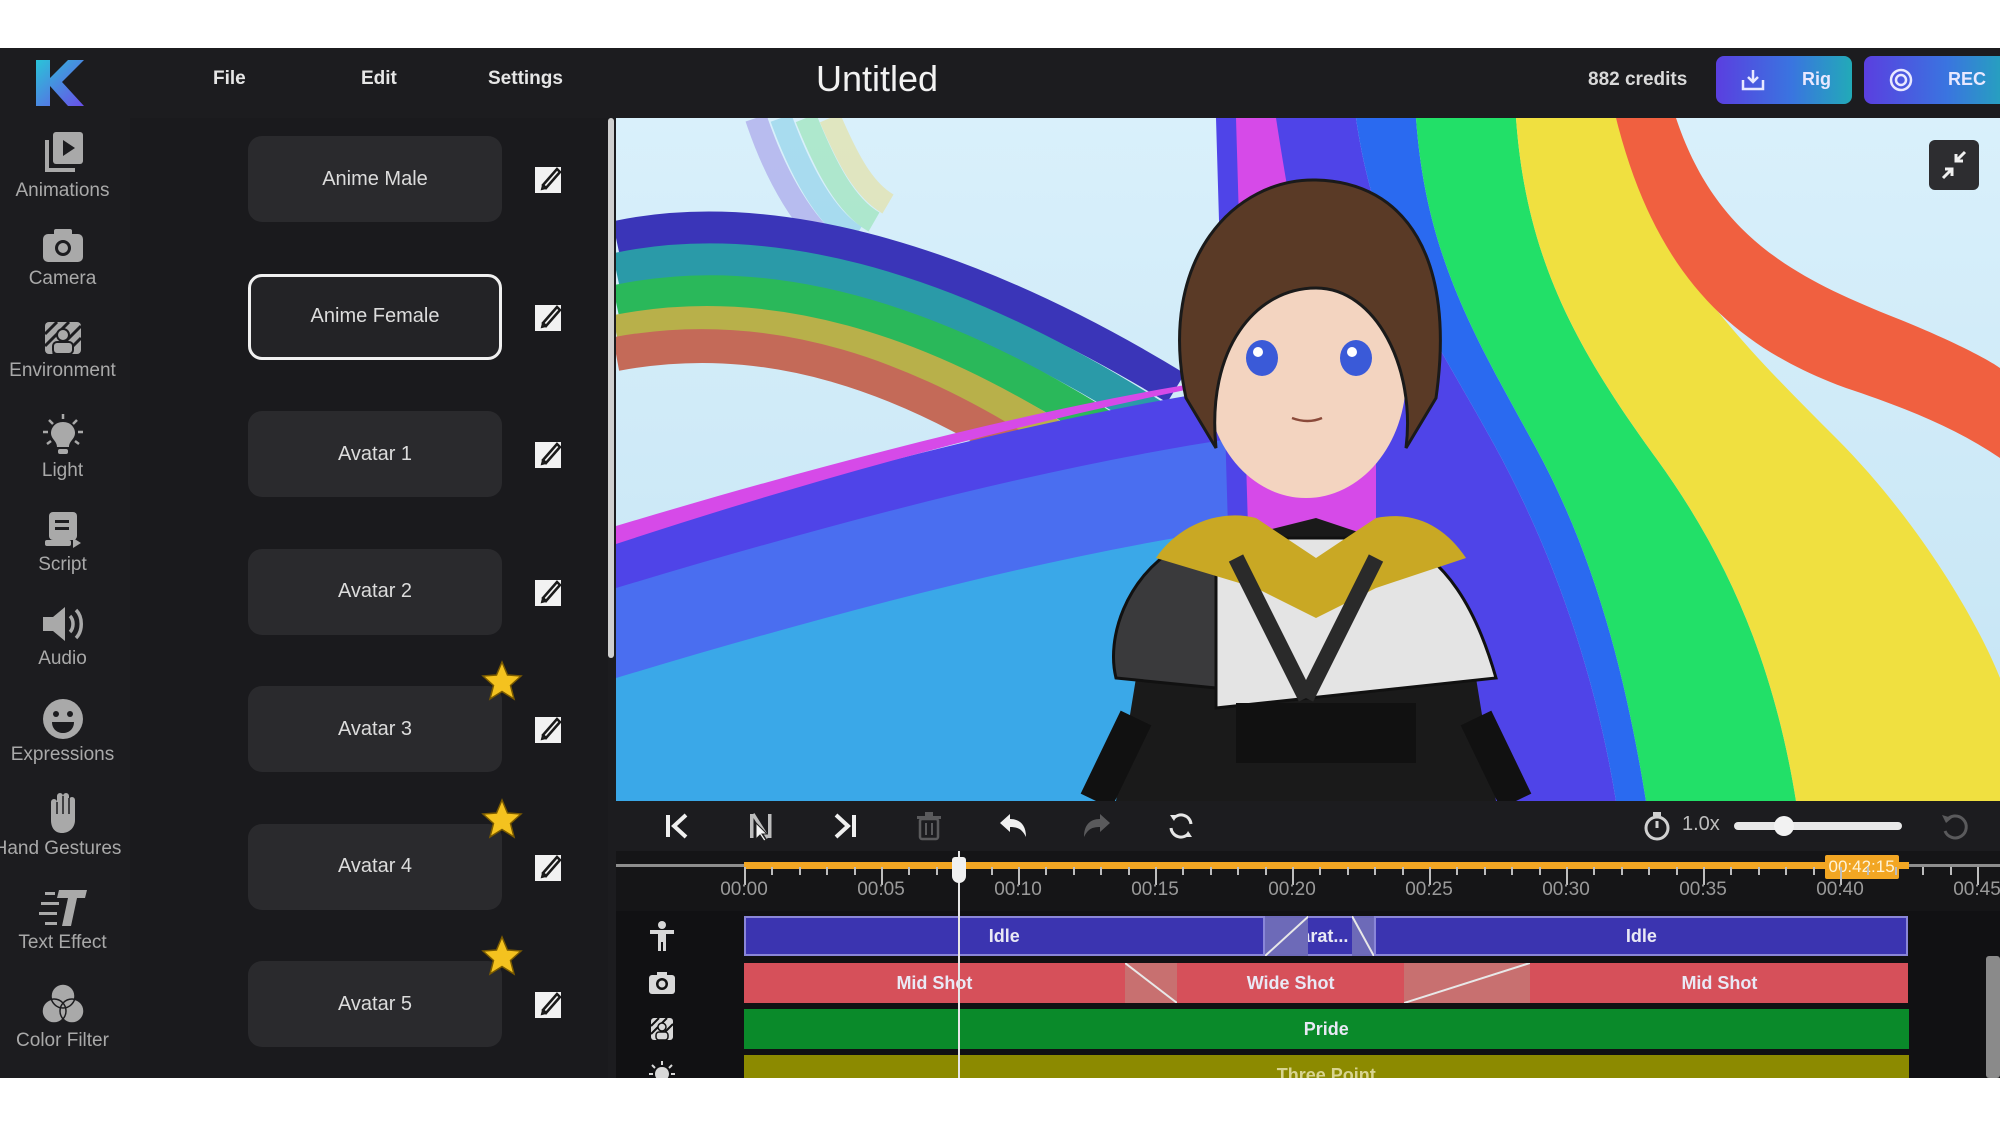 The image size is (2000, 1125). I want to click on avatar-item: Avatar 1, so click(375, 454).